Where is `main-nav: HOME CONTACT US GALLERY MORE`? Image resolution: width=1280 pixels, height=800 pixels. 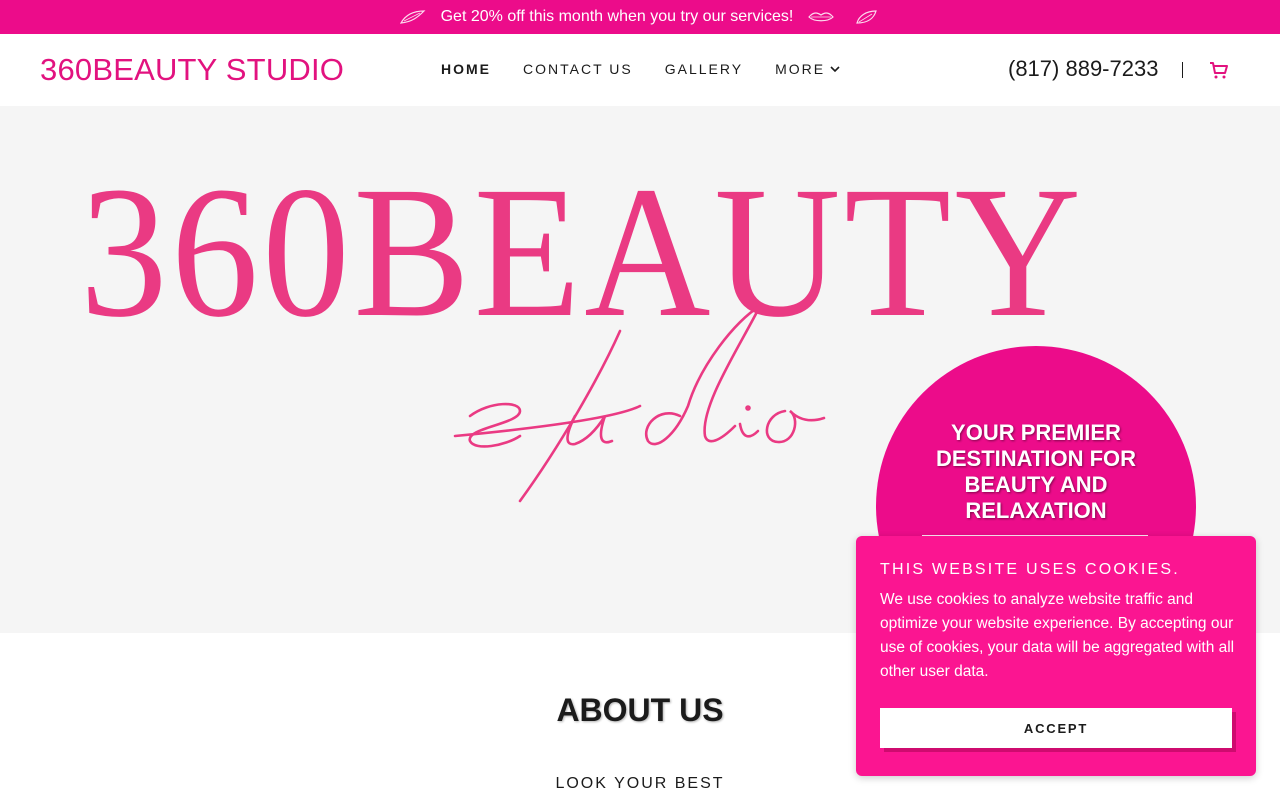
main-nav: HOME CONTACT US GALLERY MORE is located at coordinates (657, 69).